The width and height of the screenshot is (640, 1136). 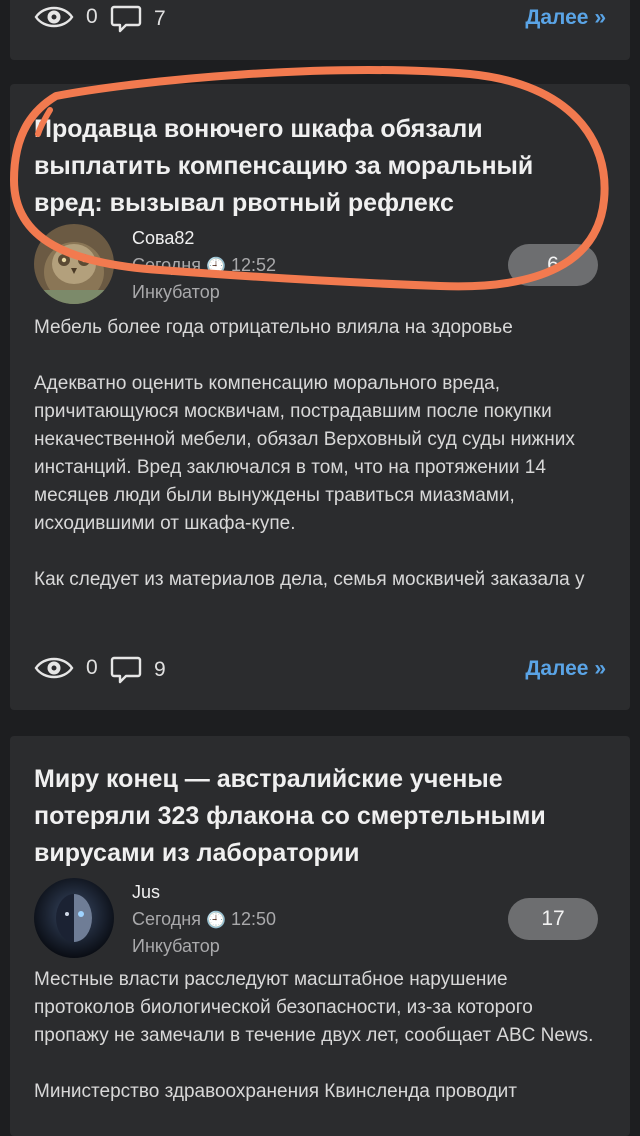 What do you see at coordinates (160, 18) in the screenshot?
I see `comments-count: 7` at bounding box center [160, 18].